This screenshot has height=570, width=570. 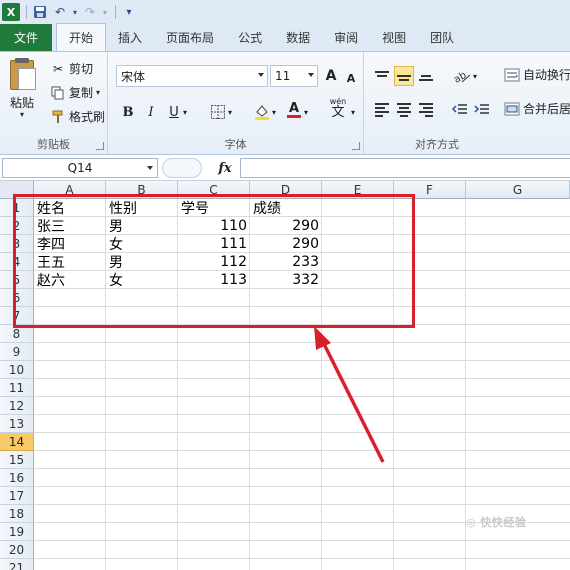 What do you see at coordinates (394, 37) in the screenshot?
I see `tab-view: 视图` at bounding box center [394, 37].